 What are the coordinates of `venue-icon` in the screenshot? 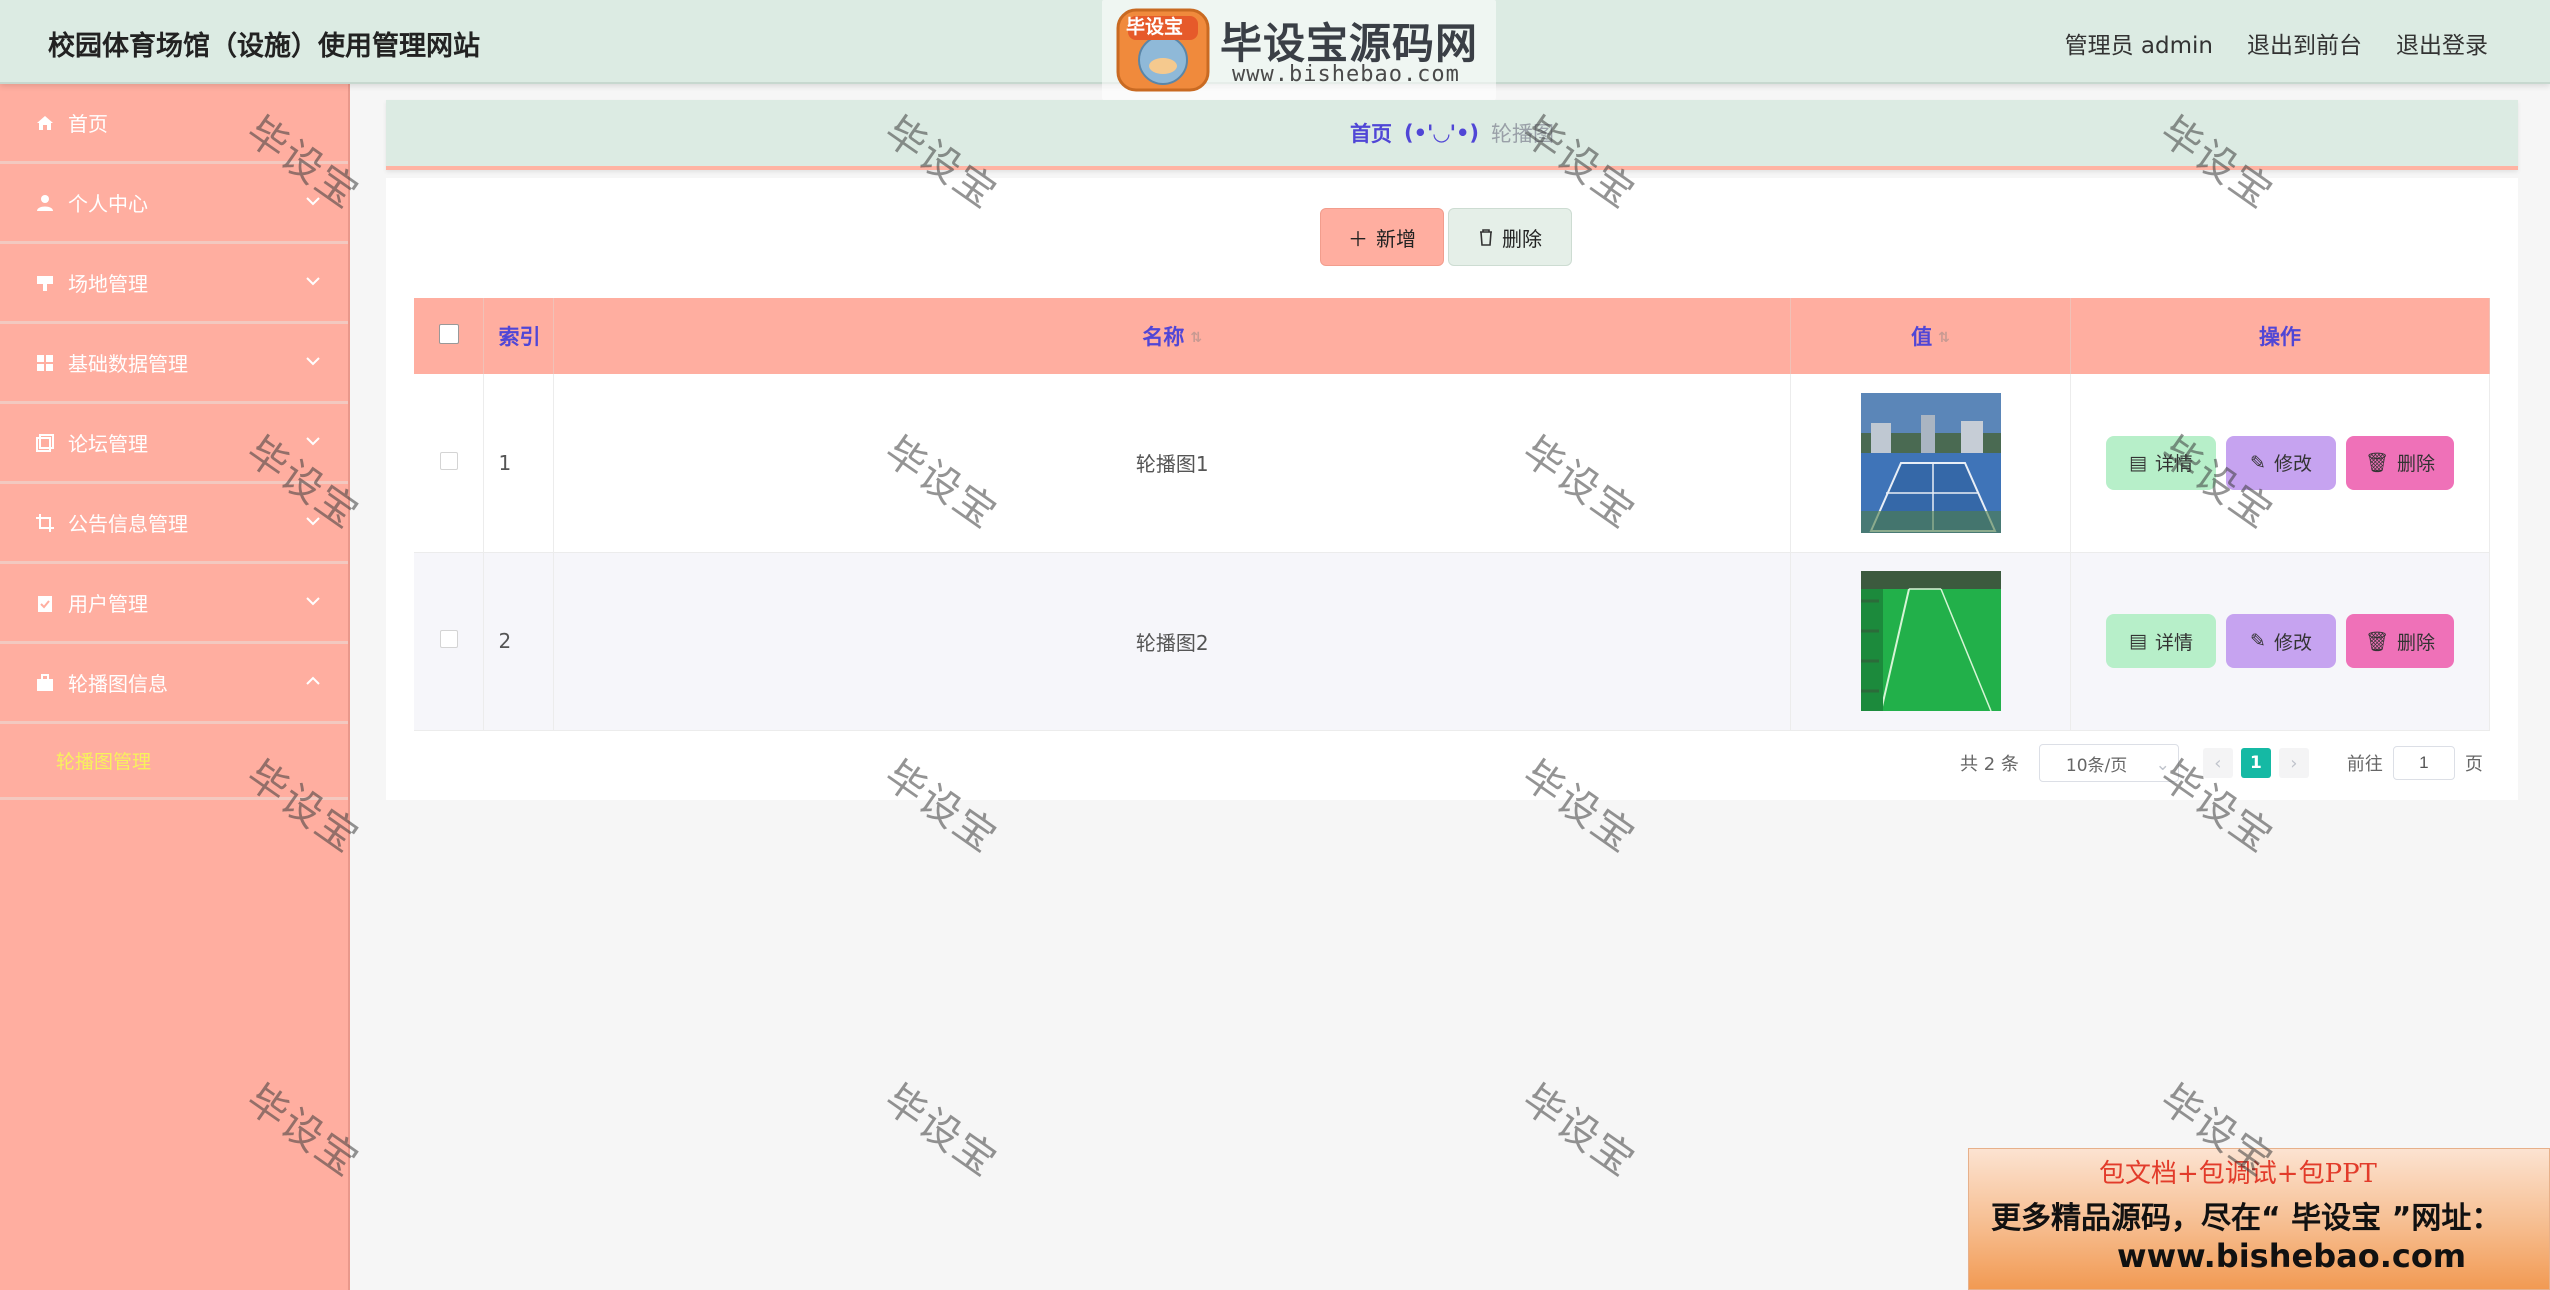 It's located at (45, 283).